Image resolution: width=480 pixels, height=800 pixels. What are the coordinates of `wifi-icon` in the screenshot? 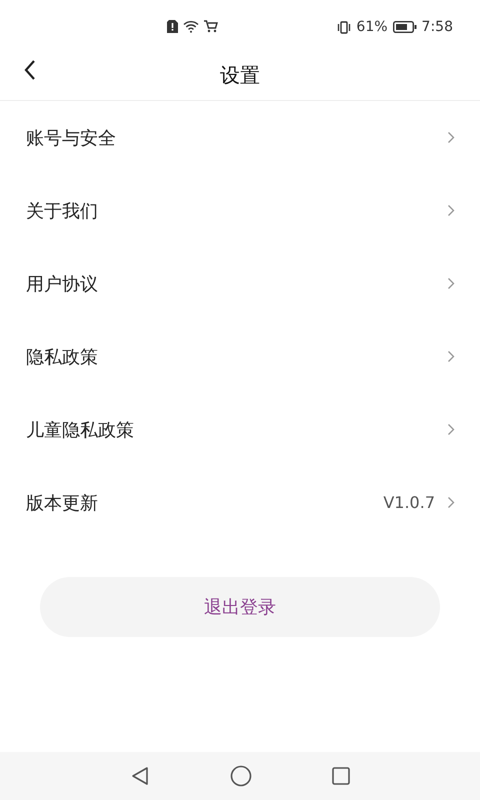 It's located at (191, 26).